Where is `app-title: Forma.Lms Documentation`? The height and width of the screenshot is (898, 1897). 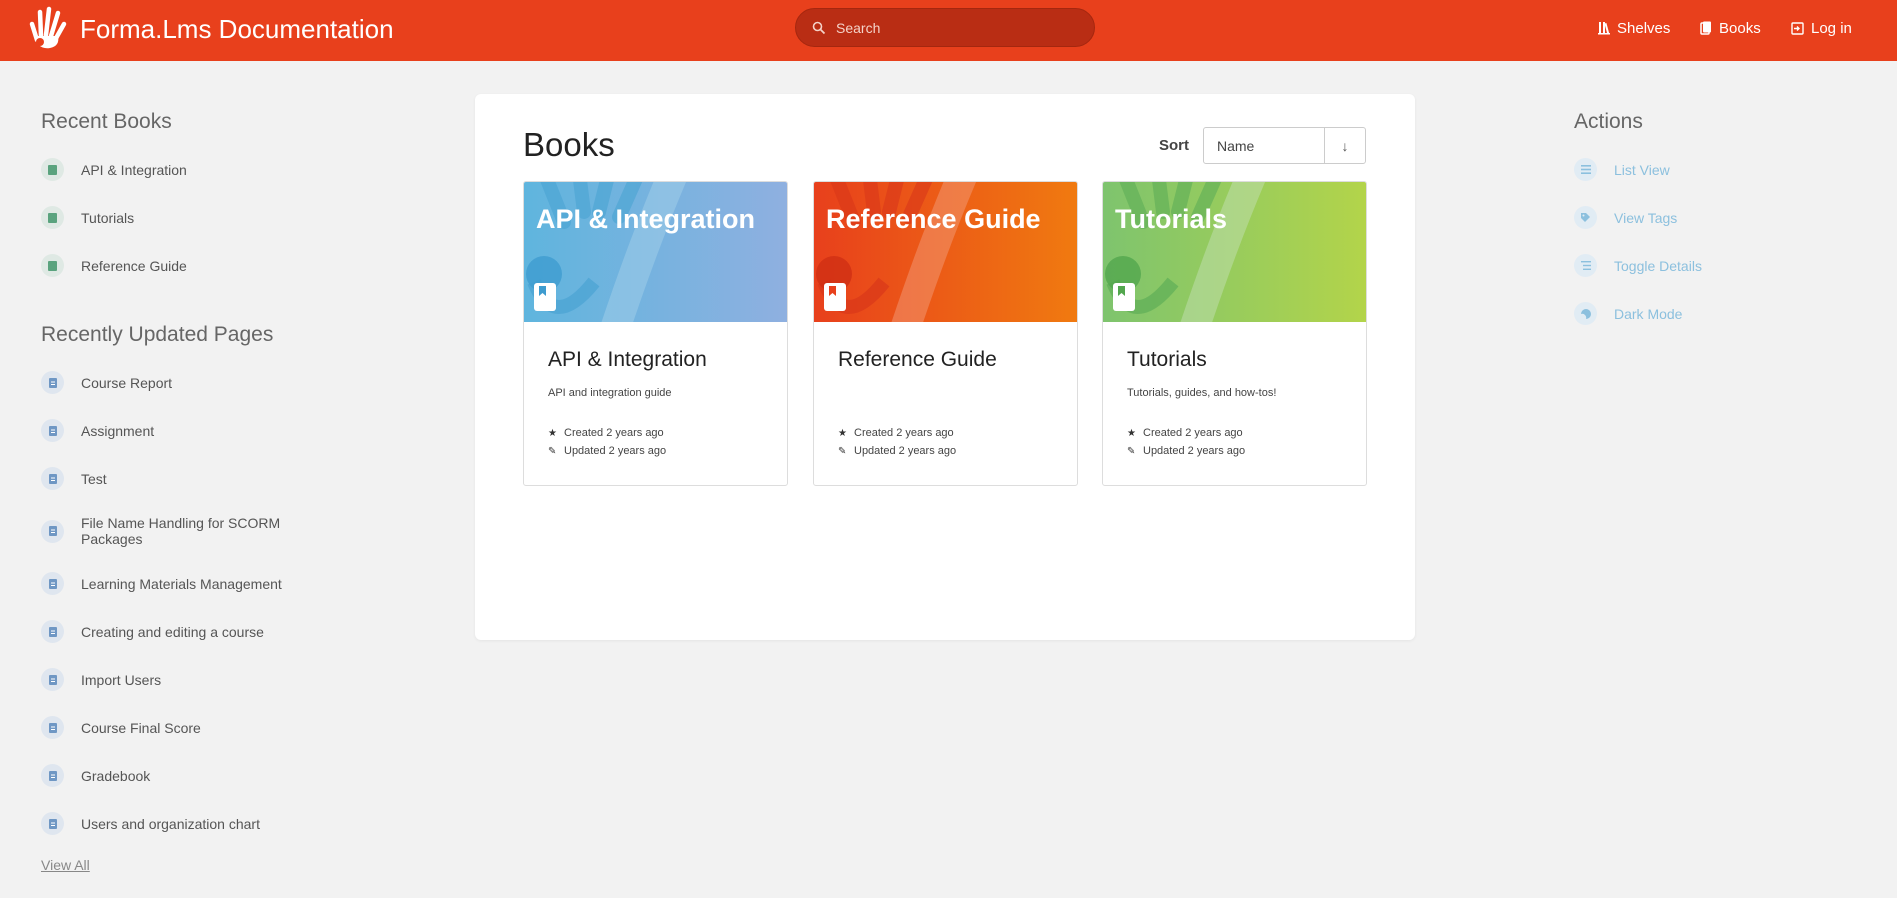 app-title: Forma.Lms Documentation is located at coordinates (237, 29).